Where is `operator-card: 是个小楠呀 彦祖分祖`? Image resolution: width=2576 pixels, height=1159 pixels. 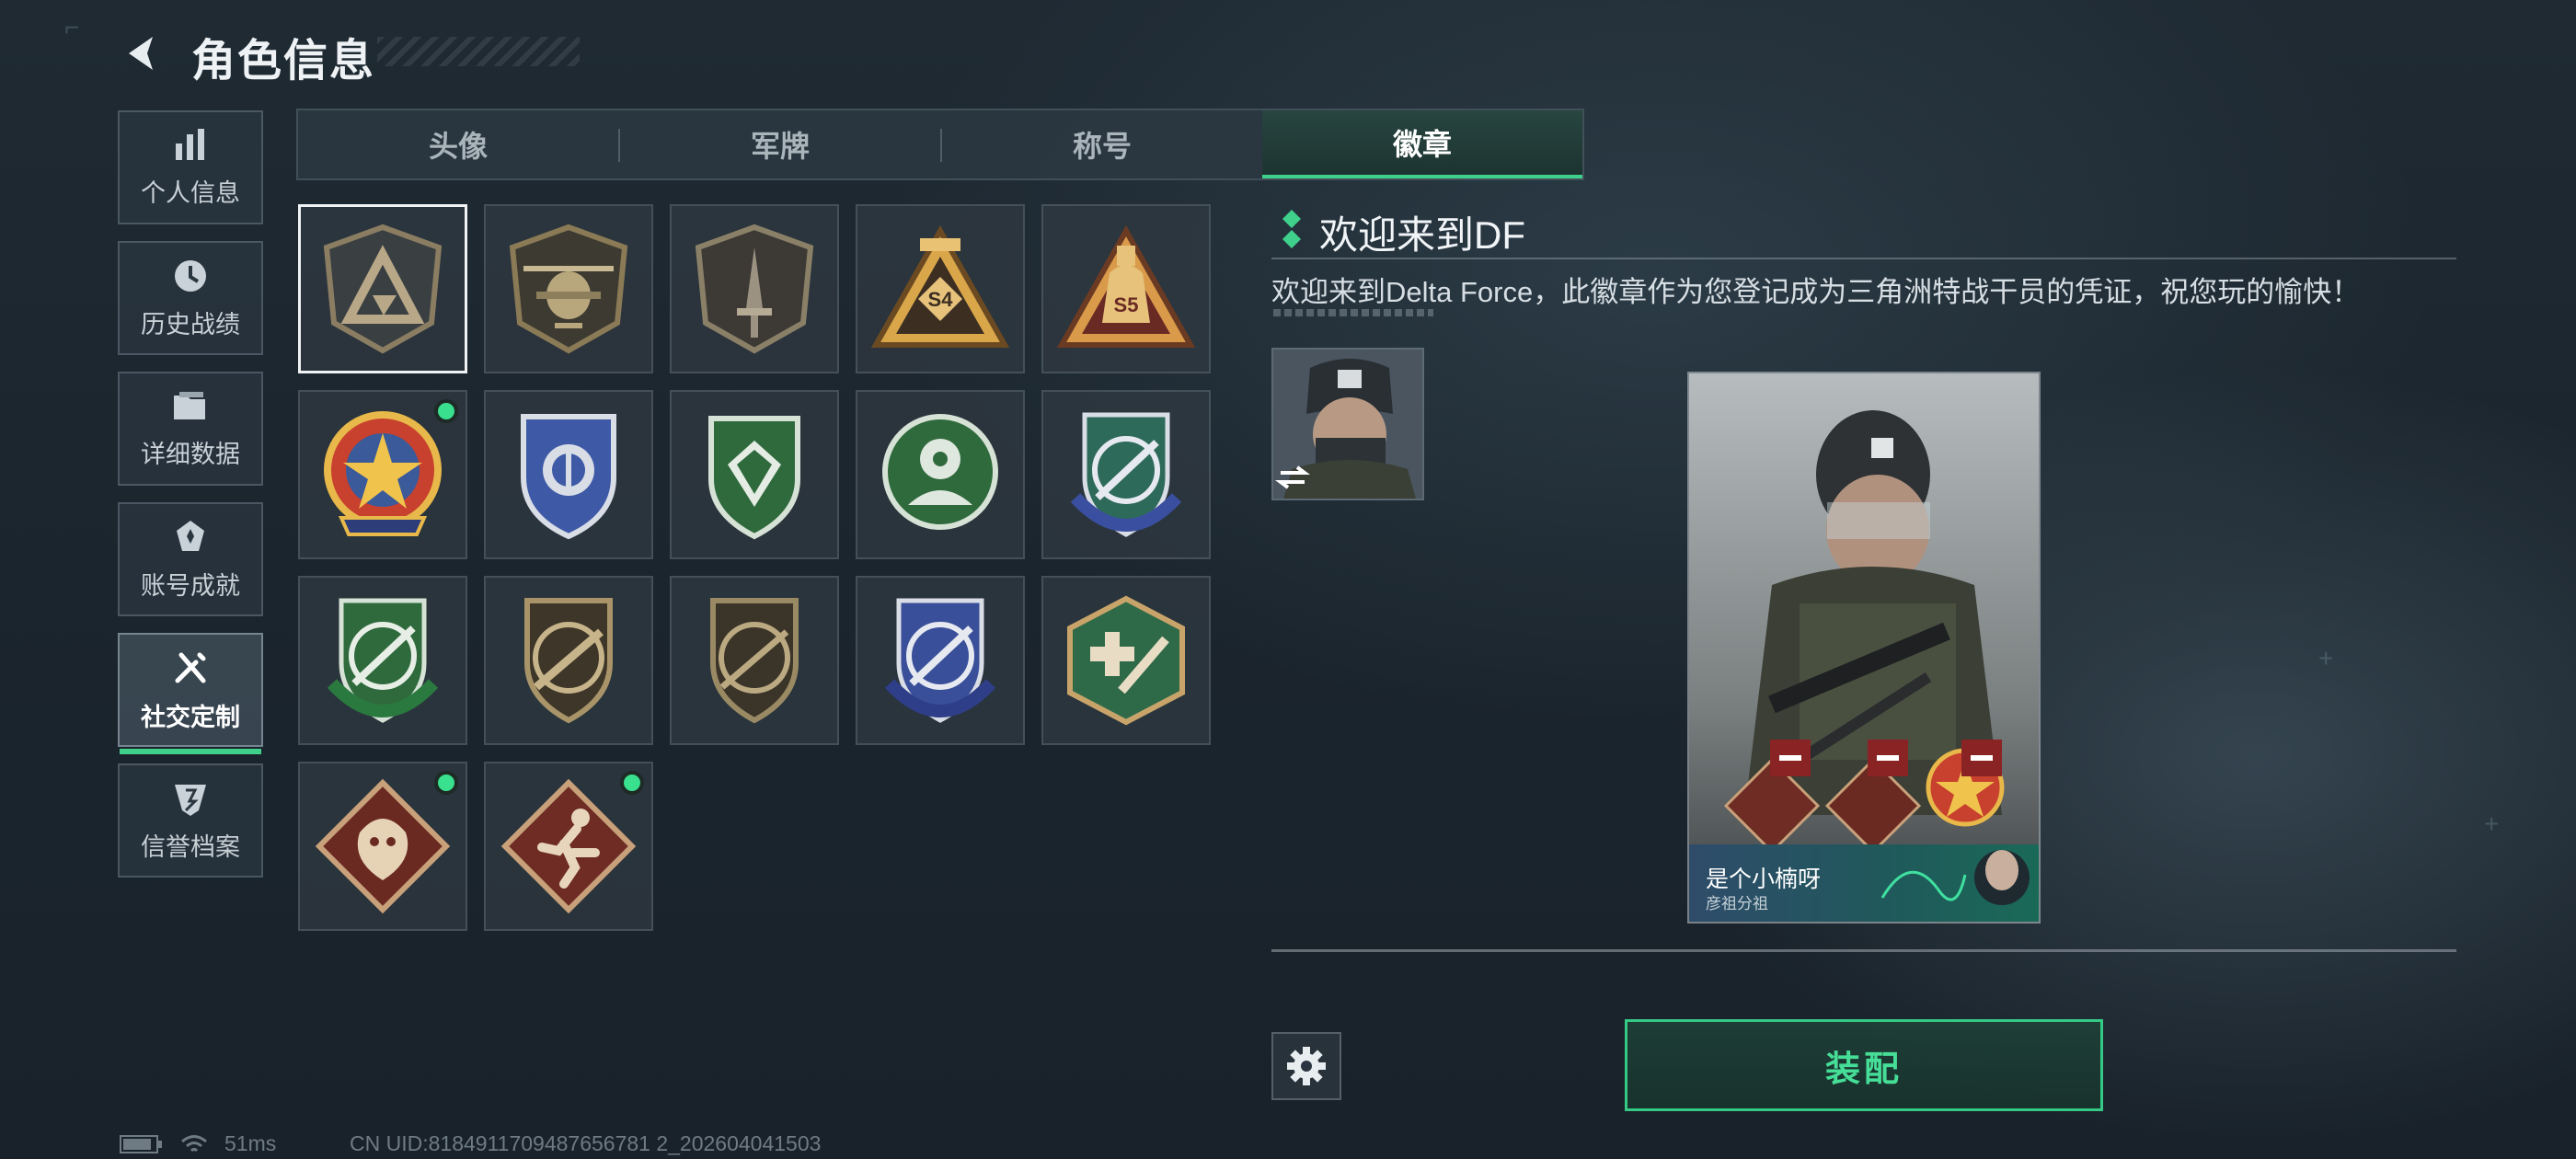 operator-card: 是个小楠呀 彦祖分祖 is located at coordinates (1864, 648).